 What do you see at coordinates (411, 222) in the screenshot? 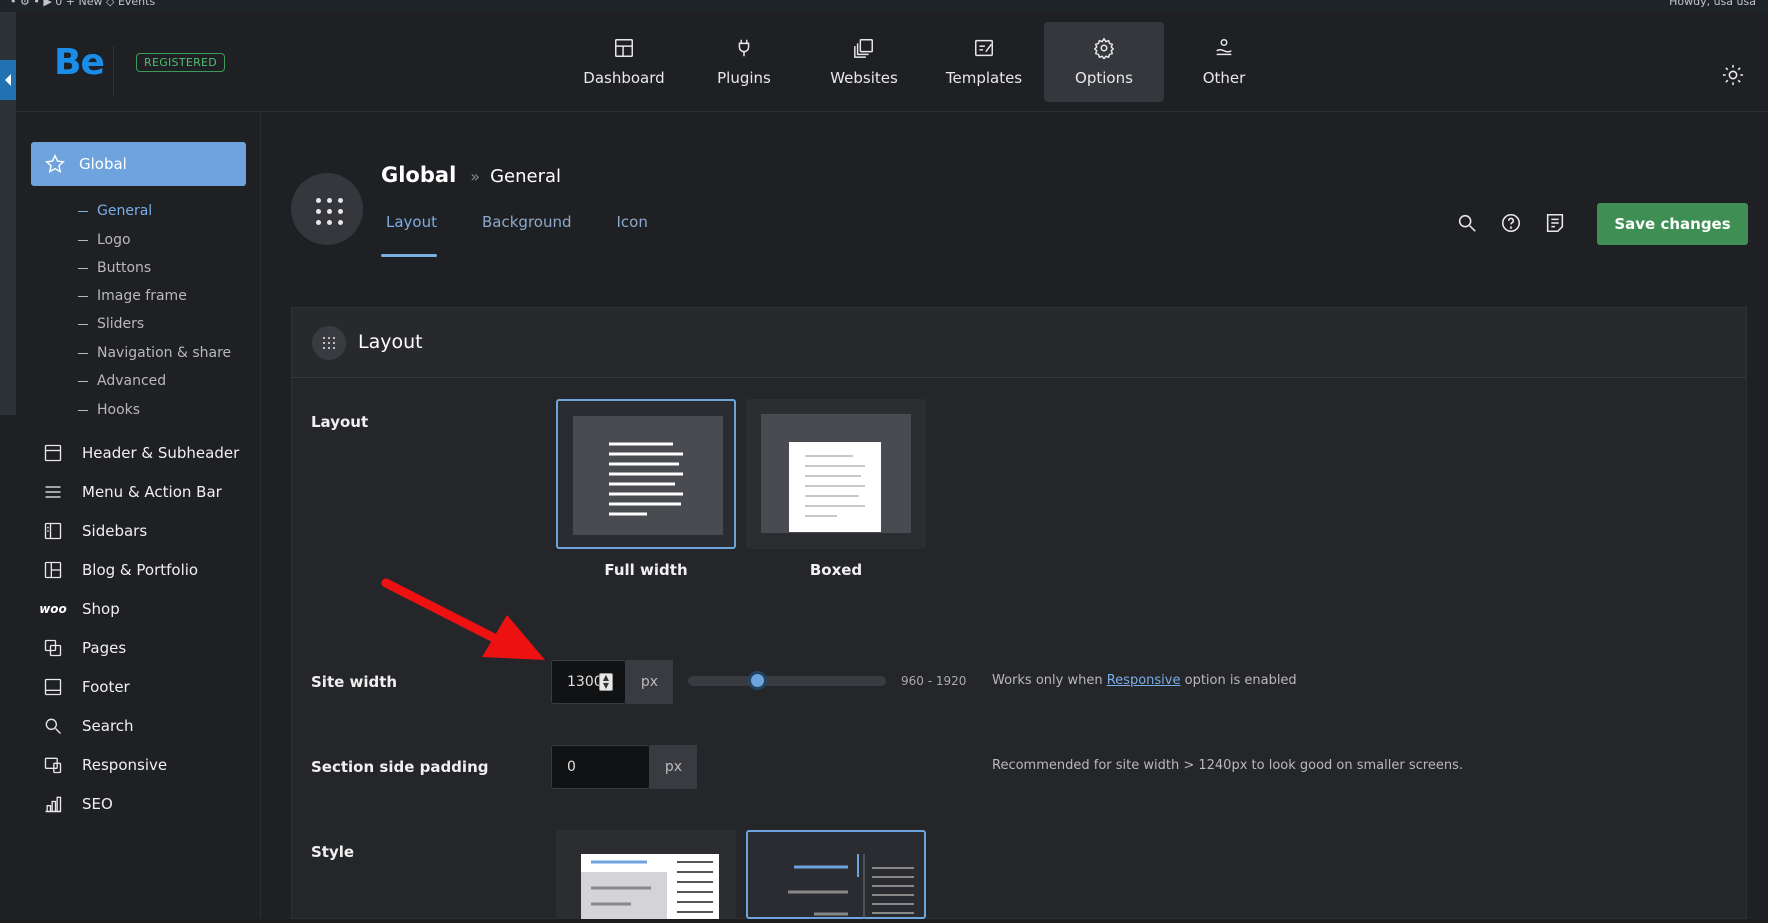
I see `tab-layout: Layout` at bounding box center [411, 222].